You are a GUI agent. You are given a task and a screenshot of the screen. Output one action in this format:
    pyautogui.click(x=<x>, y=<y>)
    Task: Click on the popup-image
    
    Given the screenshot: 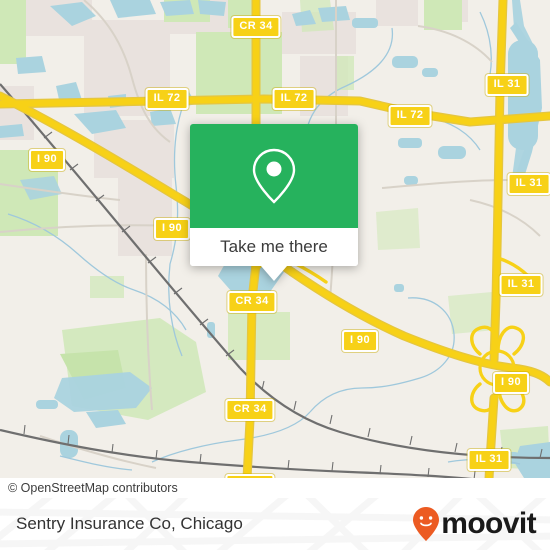 What is the action you would take?
    pyautogui.click(x=274, y=176)
    